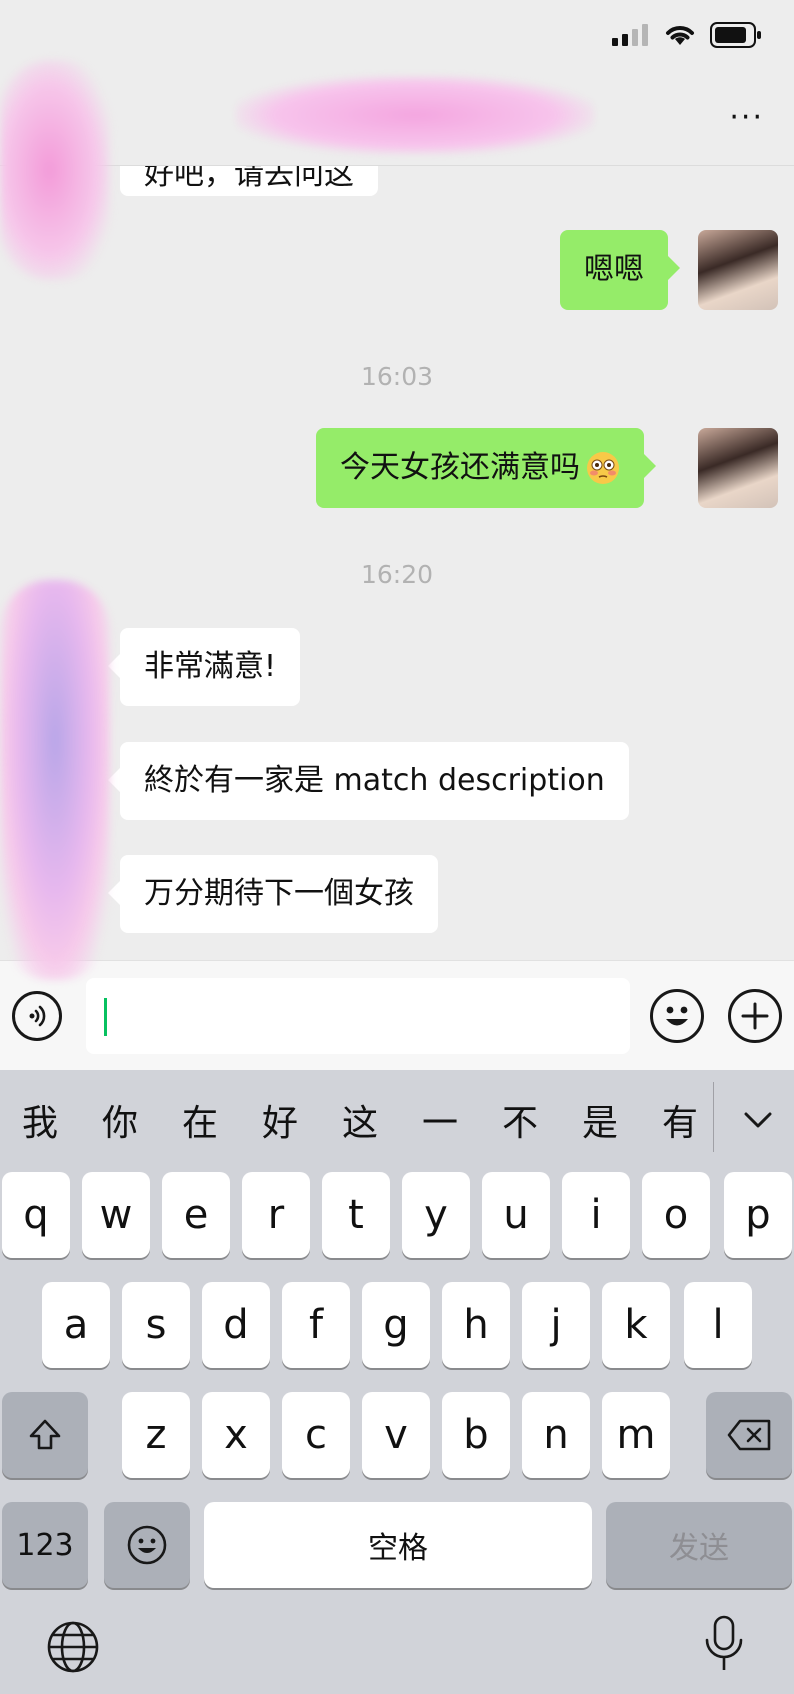 The width and height of the screenshot is (794, 1694). I want to click on more-dots-icon: ···, so click(746, 118).